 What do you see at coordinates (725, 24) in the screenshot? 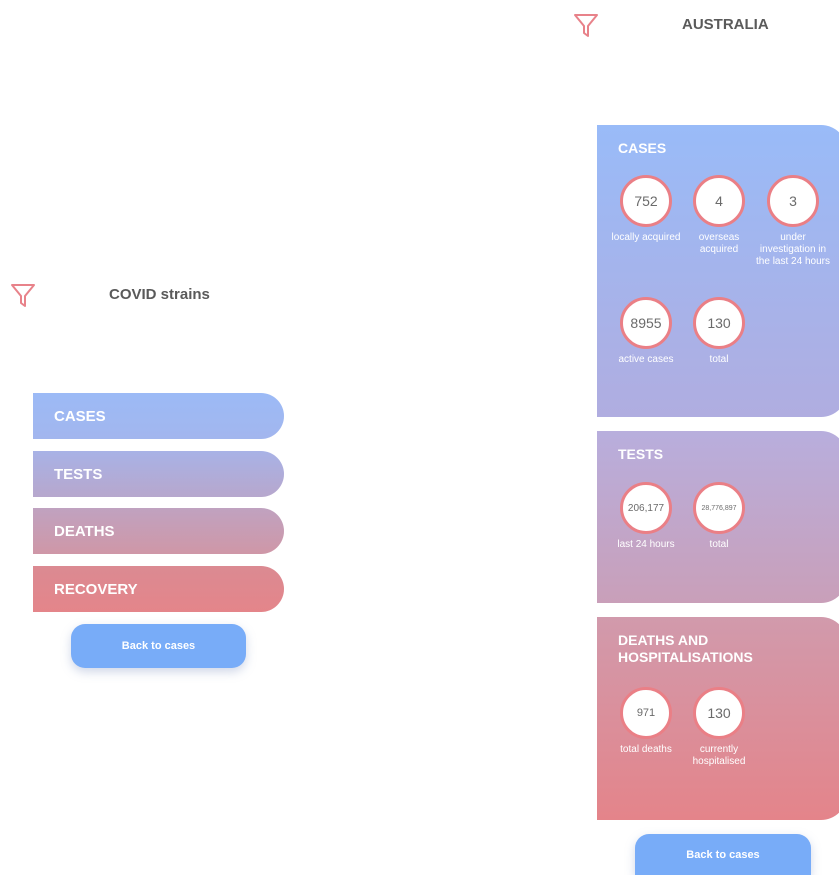
I see `region-title: AUSTRALIA` at bounding box center [725, 24].